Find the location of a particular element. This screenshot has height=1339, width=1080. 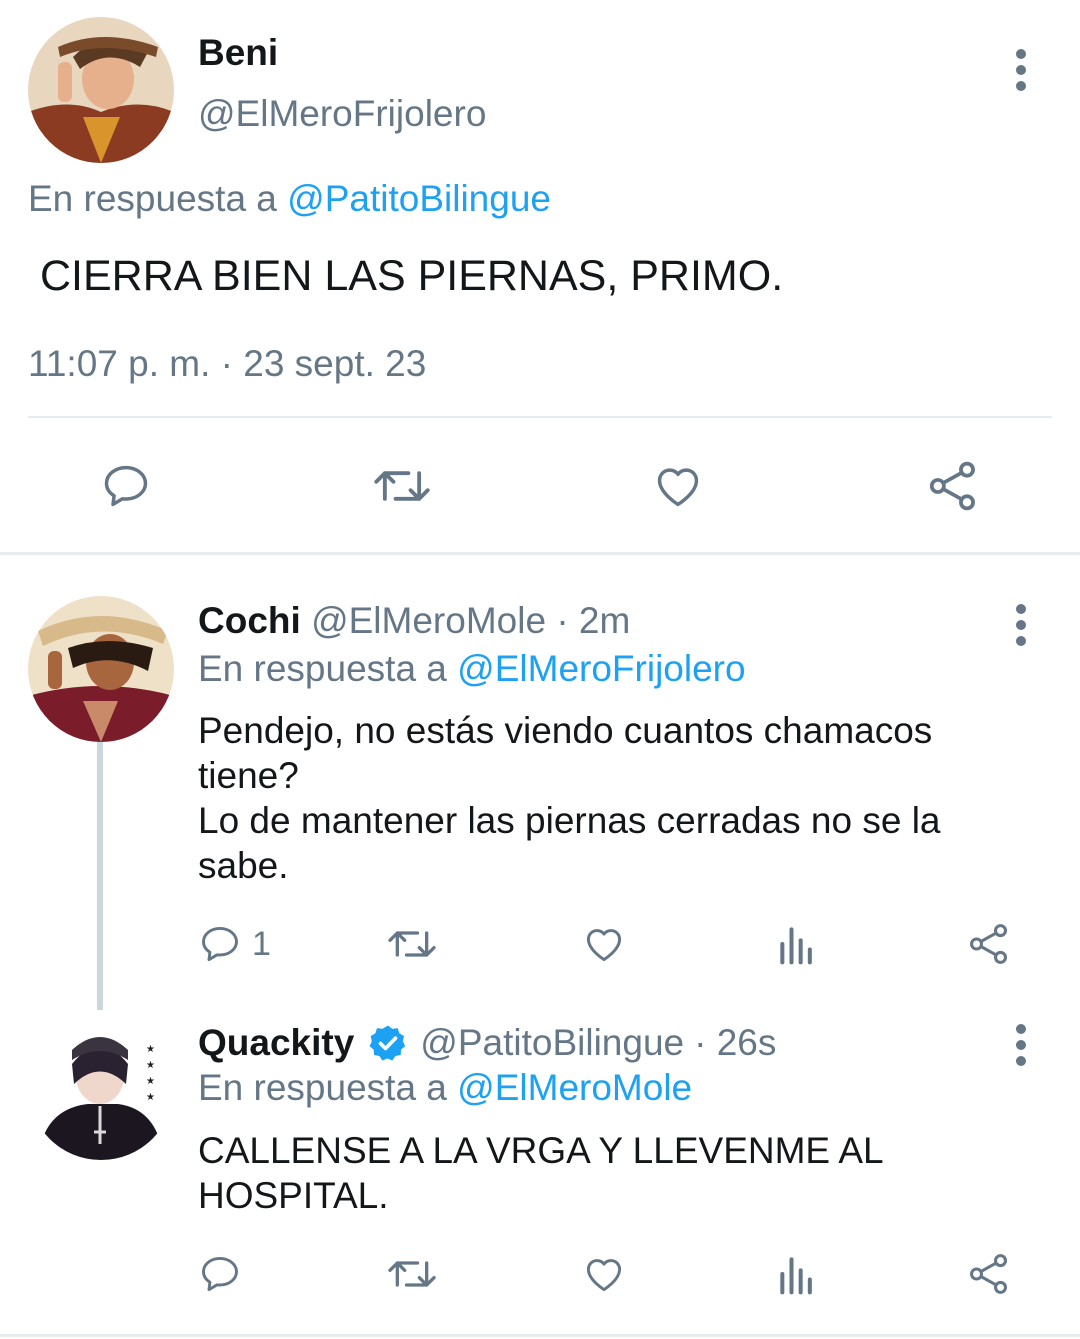

reply-context: En respuesta a @PatitoBilingue is located at coordinates (289, 199).